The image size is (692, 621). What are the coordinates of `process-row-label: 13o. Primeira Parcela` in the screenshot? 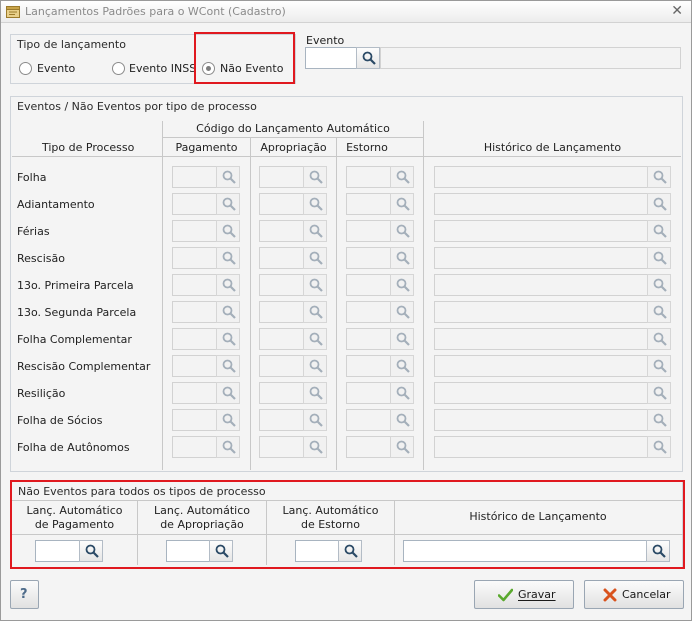 It's located at (75, 285).